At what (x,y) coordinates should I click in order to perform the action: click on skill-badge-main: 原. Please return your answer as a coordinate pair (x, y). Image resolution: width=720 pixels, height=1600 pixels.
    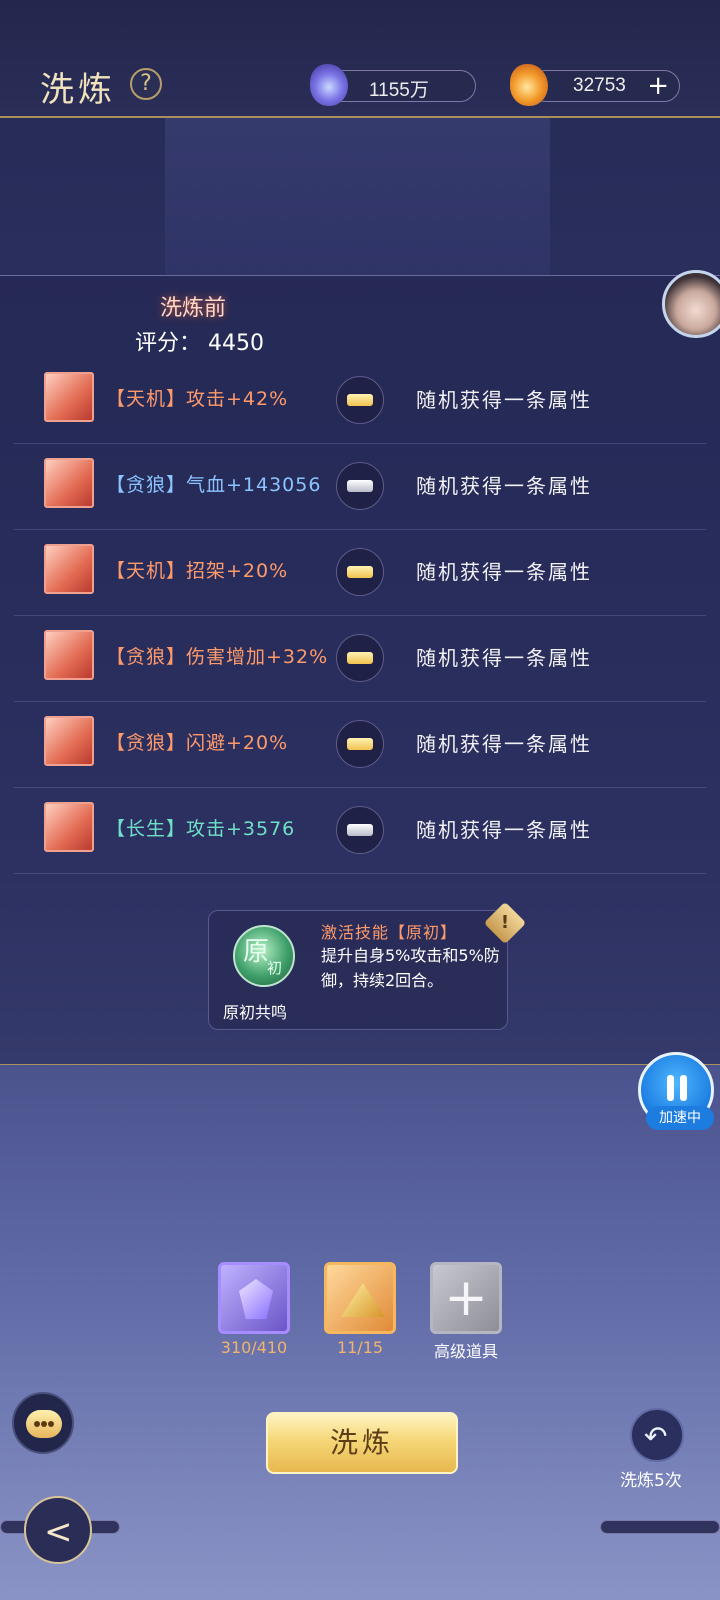
    Looking at the image, I should click on (256, 952).